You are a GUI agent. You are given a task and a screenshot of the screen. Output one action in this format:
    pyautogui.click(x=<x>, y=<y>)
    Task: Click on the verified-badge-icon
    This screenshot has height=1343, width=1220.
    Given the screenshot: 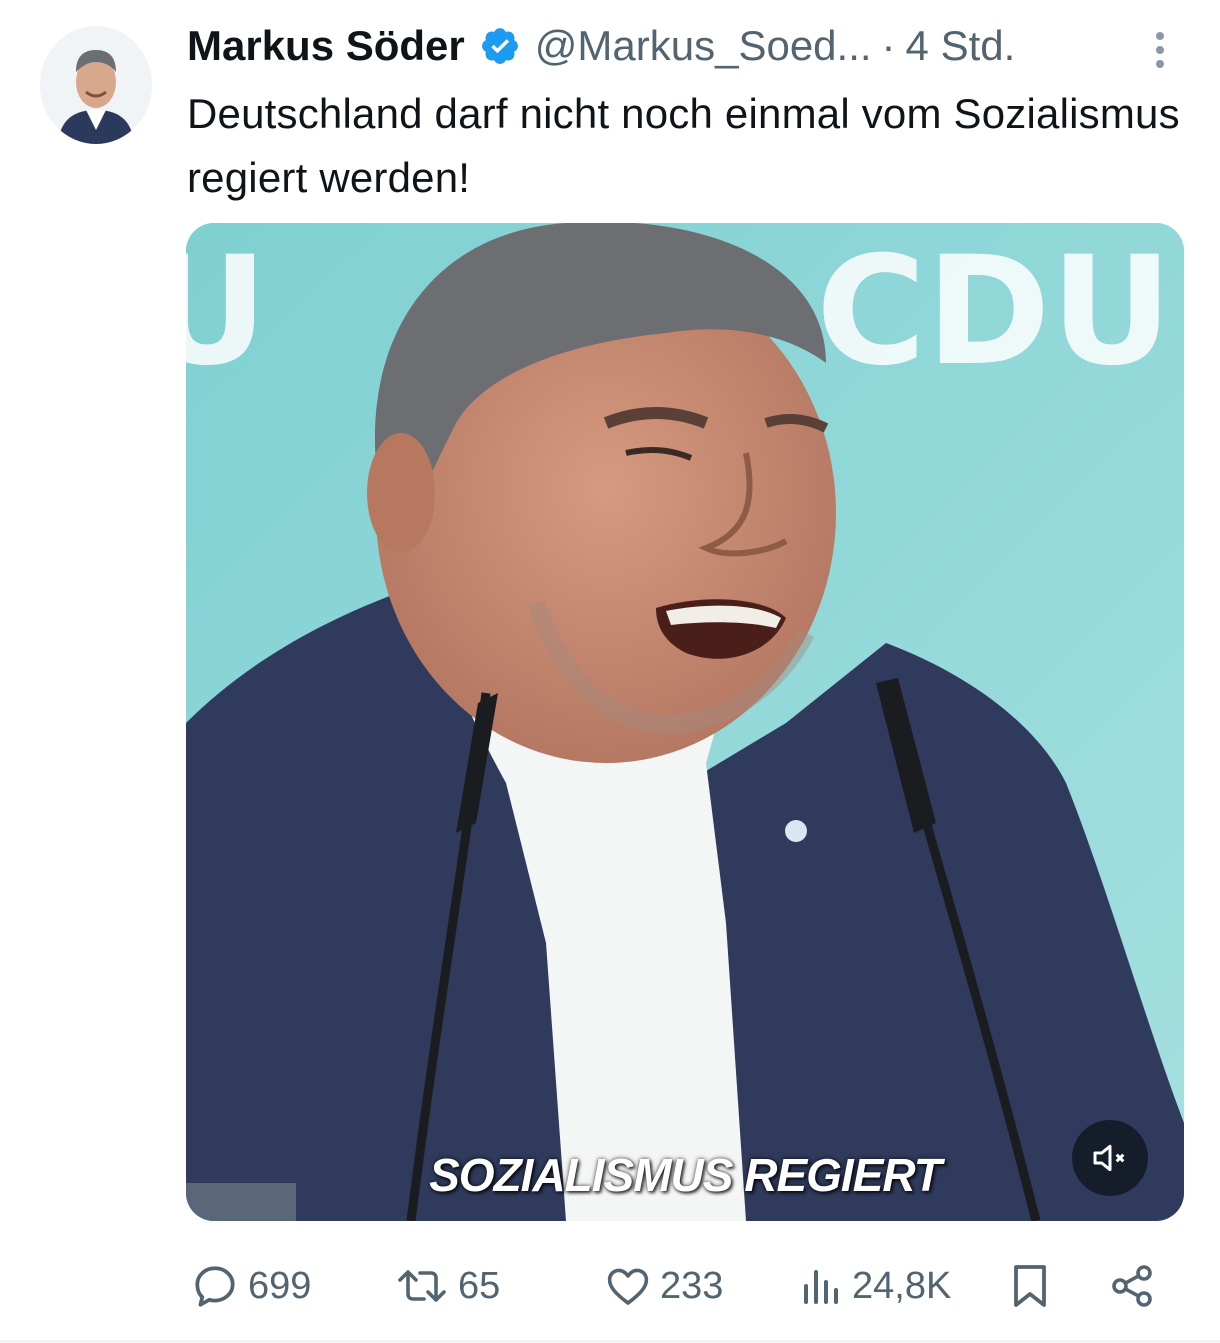 What is the action you would take?
    pyautogui.click(x=499, y=46)
    